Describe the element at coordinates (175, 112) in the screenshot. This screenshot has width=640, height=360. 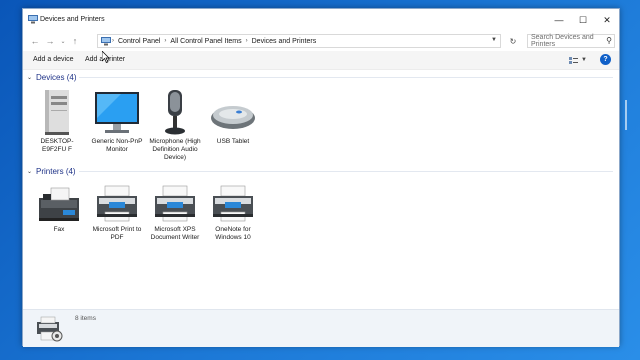
I see `microphone-icon` at that location.